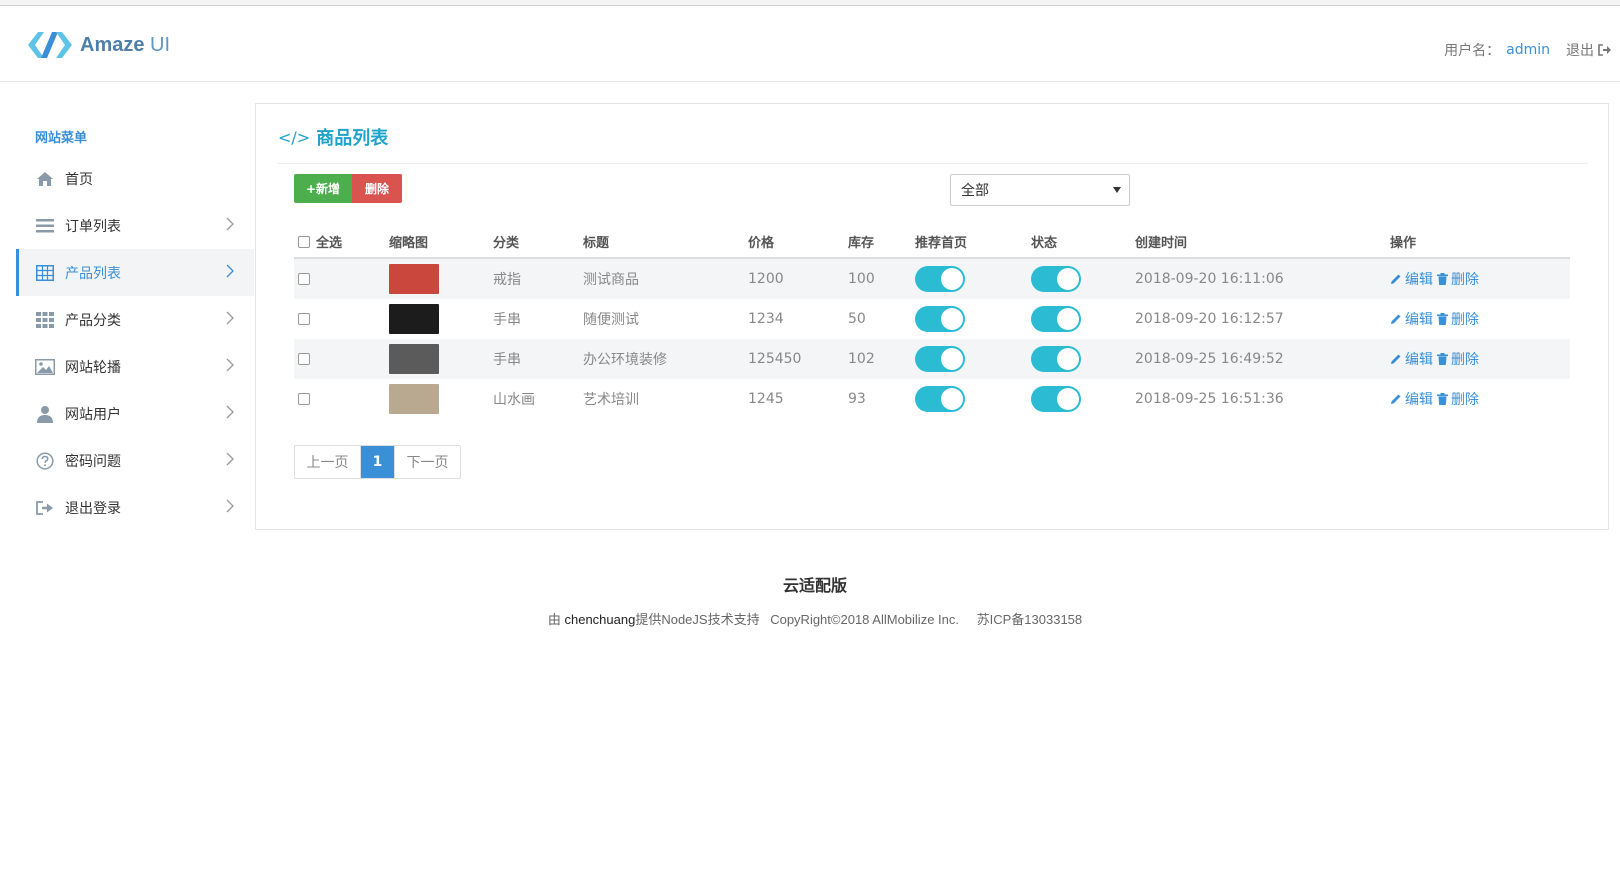 This screenshot has height=879, width=1620. Describe the element at coordinates (135, 507) in the screenshot. I see `sidebar-item-logout: 退出登录` at that location.